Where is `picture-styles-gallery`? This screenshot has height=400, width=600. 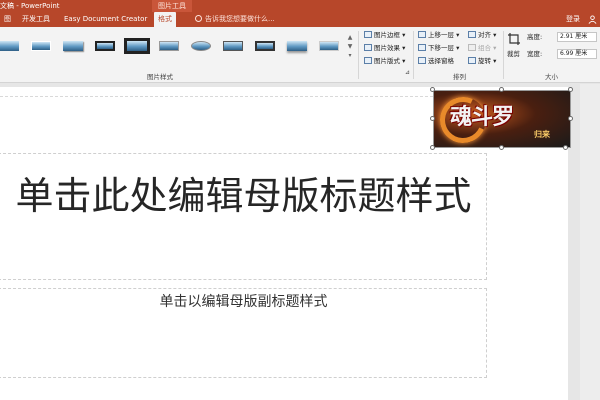
picture-styles-gallery is located at coordinates (177, 47).